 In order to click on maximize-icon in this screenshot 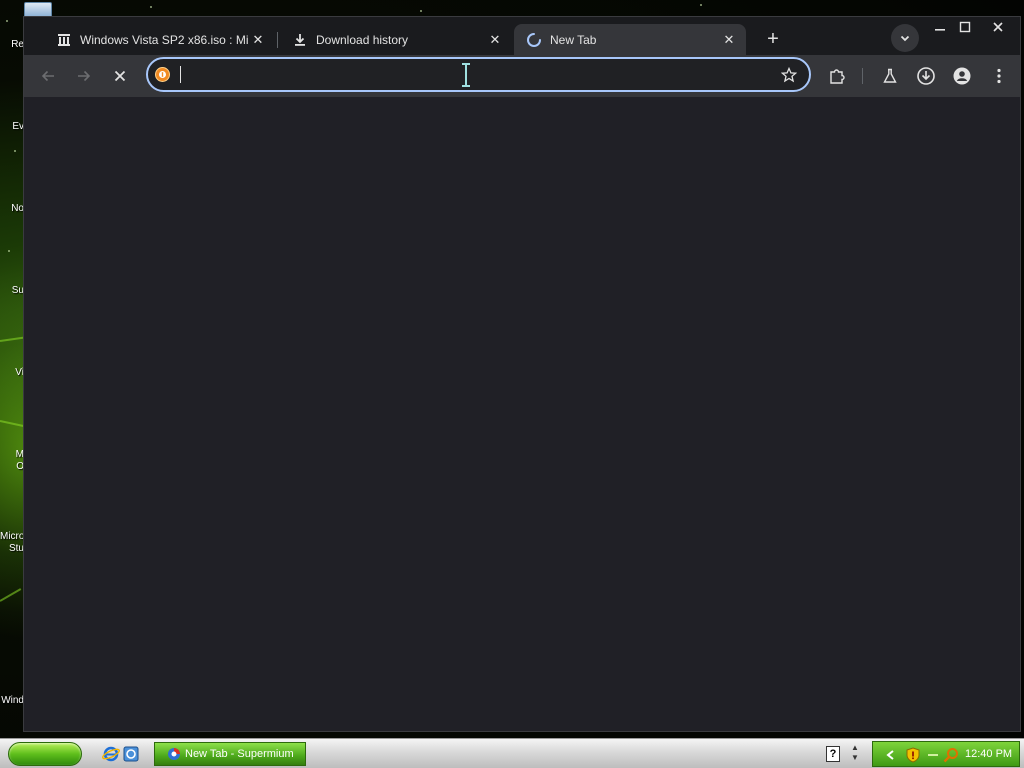, I will do `click(964, 26)`.